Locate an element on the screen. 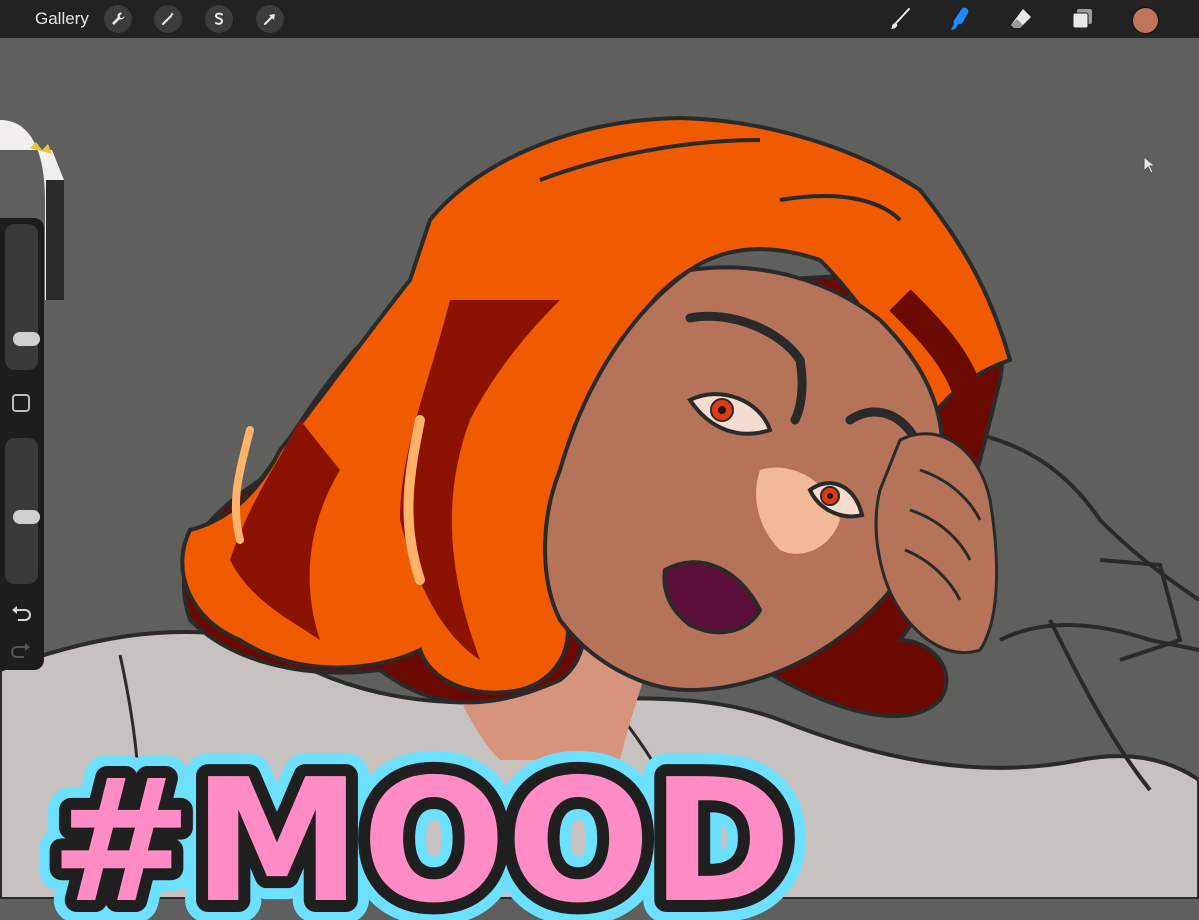  cursor-icon is located at coordinates (1150, 164).